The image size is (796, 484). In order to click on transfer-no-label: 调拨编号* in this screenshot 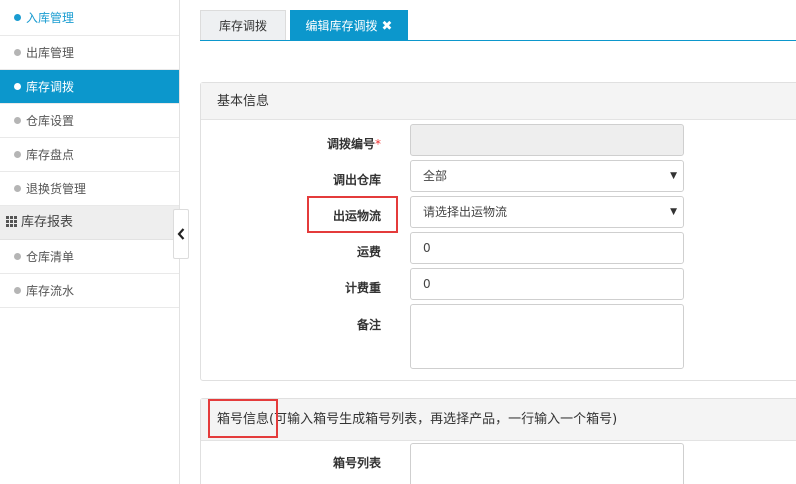, I will do `click(353, 144)`.